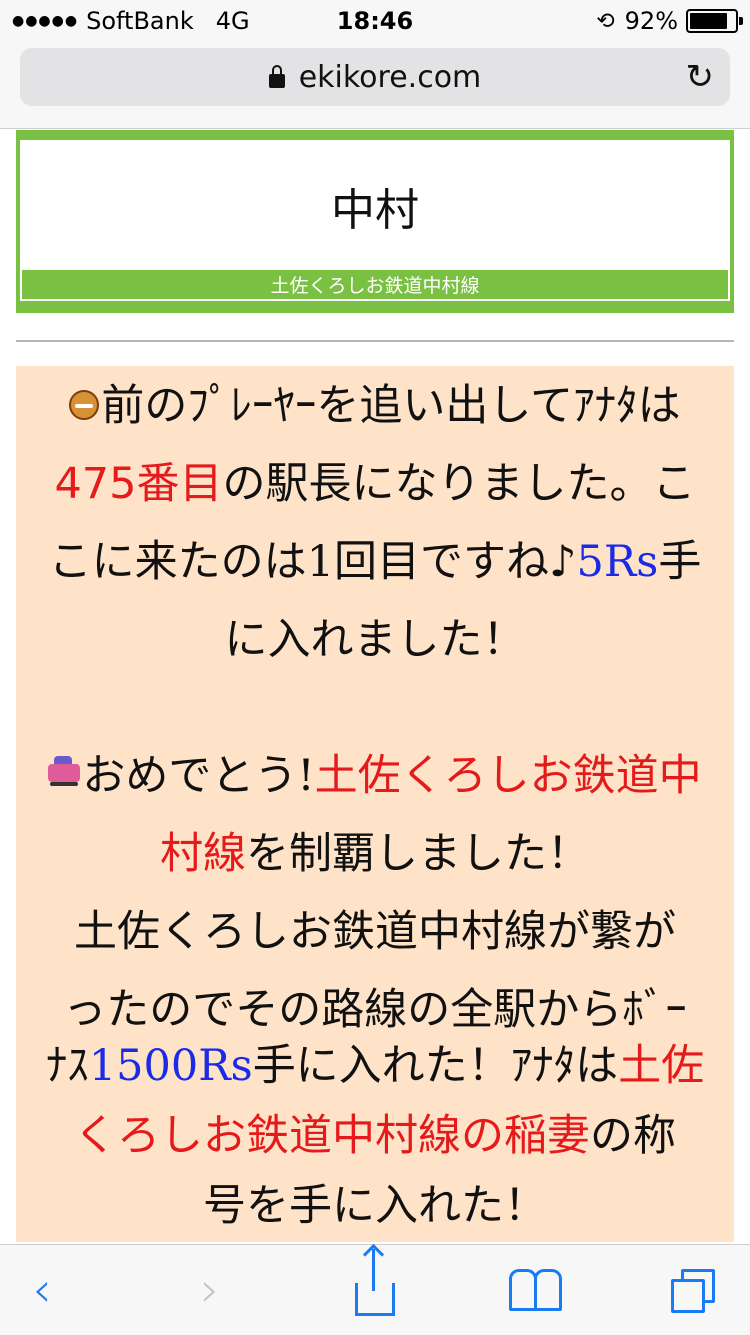 Image resolution: width=750 pixels, height=1335 pixels. What do you see at coordinates (306, 776) in the screenshot?
I see `message-text: !` at bounding box center [306, 776].